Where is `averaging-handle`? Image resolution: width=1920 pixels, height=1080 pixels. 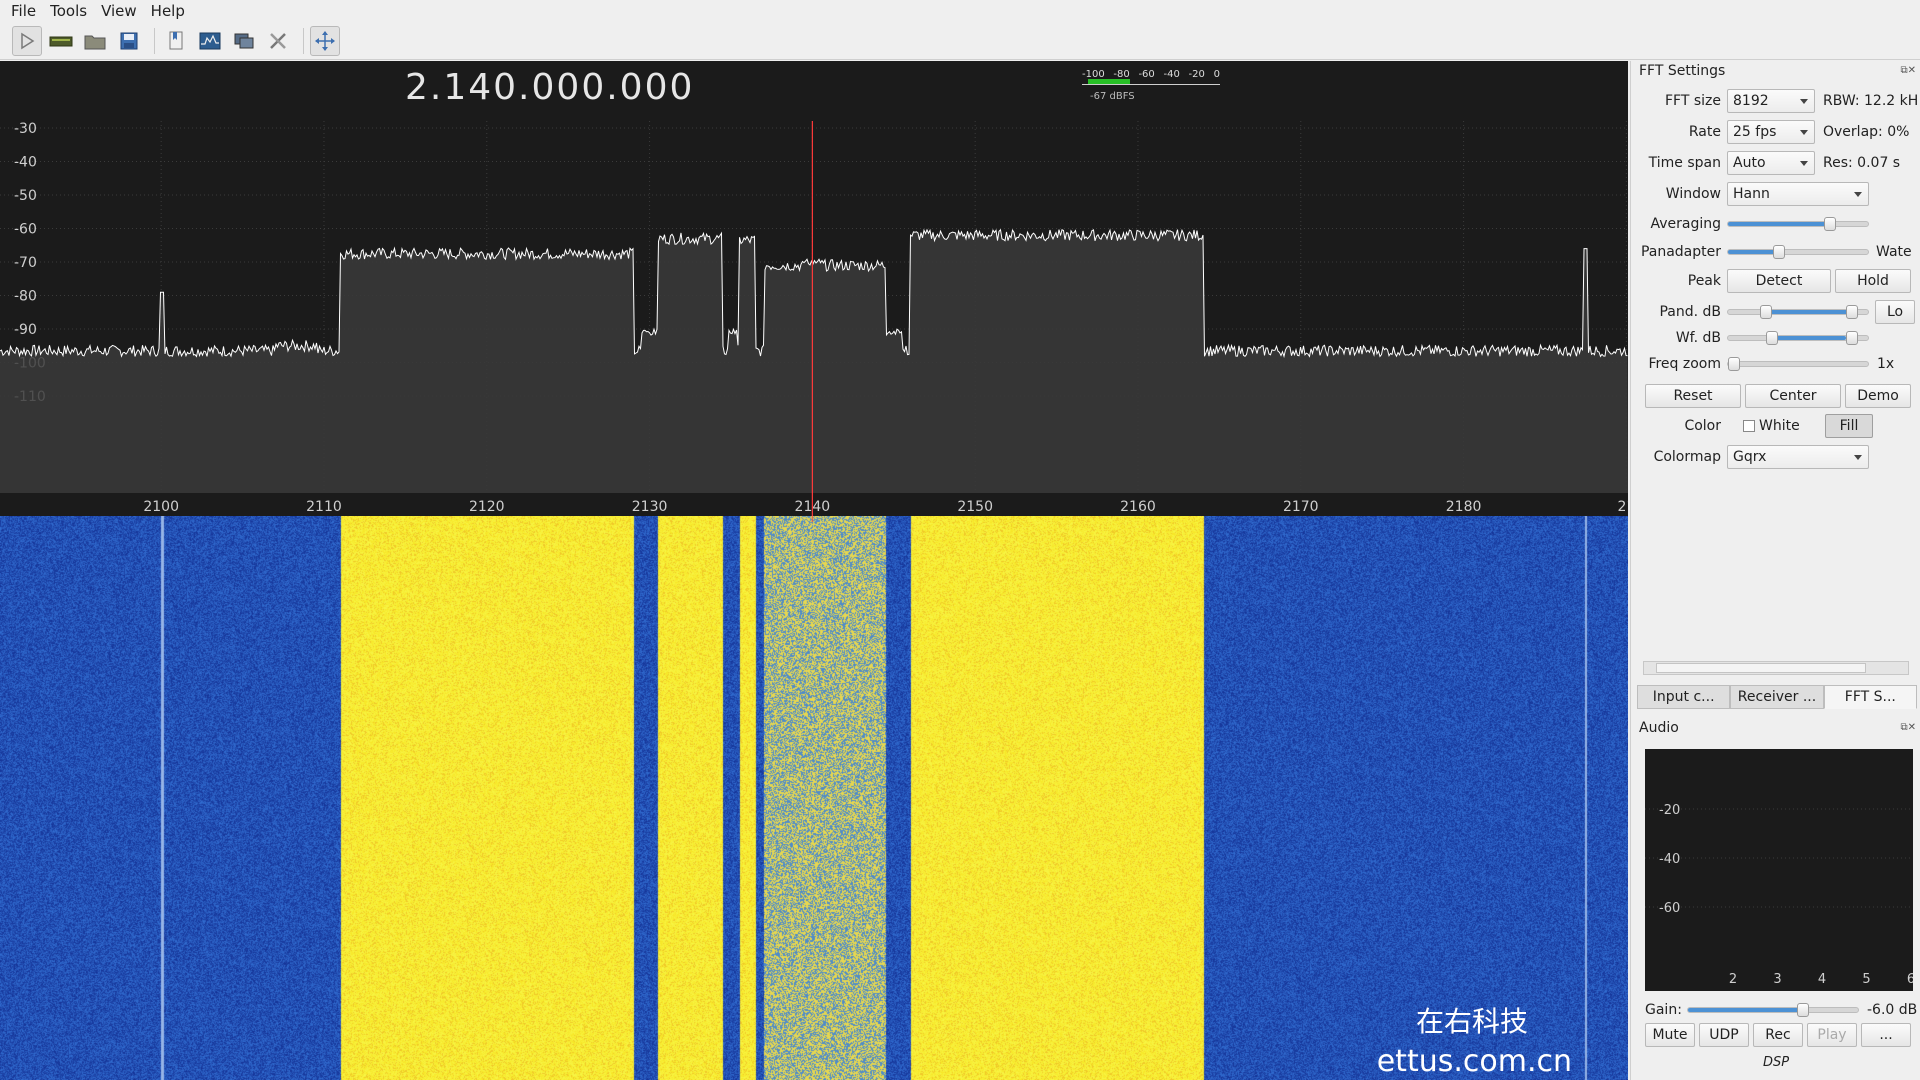
averaging-handle is located at coordinates (1830, 224).